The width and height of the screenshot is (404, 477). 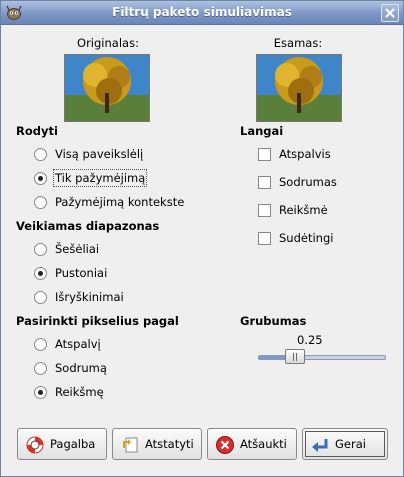 I want to click on cancel-button: Atšaukti, so click(x=252, y=444).